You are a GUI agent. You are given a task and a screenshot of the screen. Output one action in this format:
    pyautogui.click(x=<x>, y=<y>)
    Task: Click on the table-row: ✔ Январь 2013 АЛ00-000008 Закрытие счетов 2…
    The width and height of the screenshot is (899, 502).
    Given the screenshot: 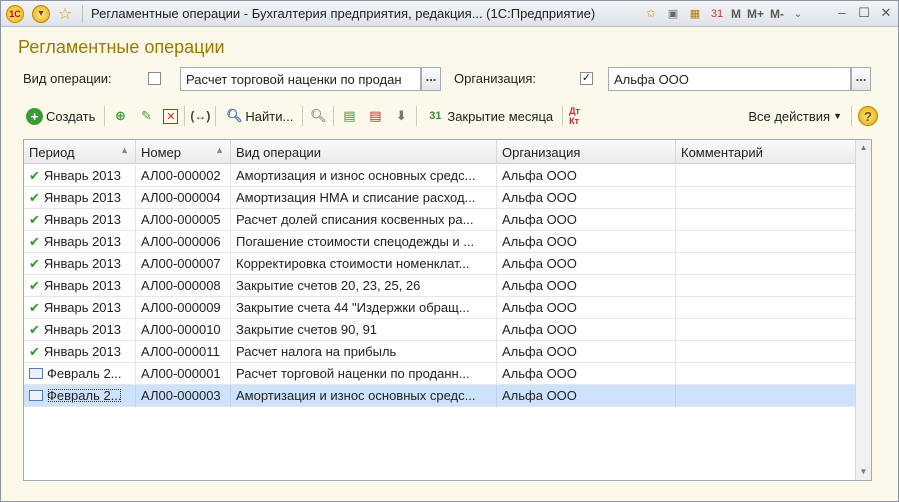 What is the action you would take?
    pyautogui.click(x=440, y=286)
    